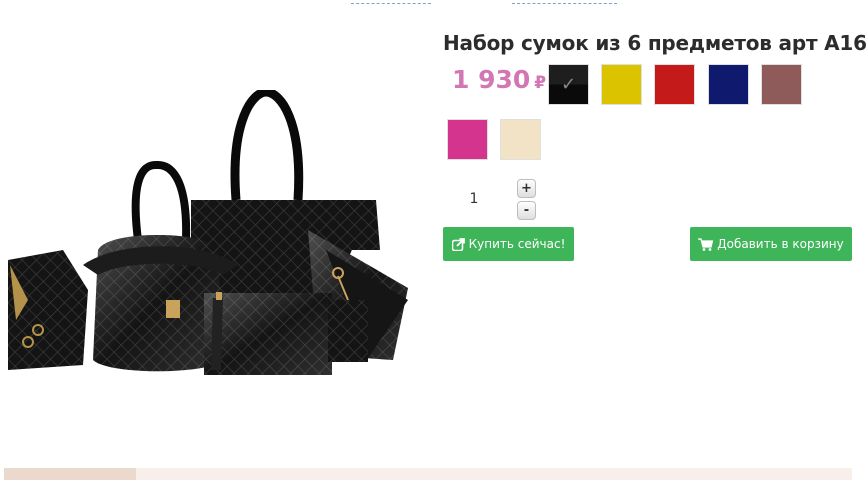  What do you see at coordinates (781, 84) in the screenshot?
I see `color-swatch-rosy-brown` at bounding box center [781, 84].